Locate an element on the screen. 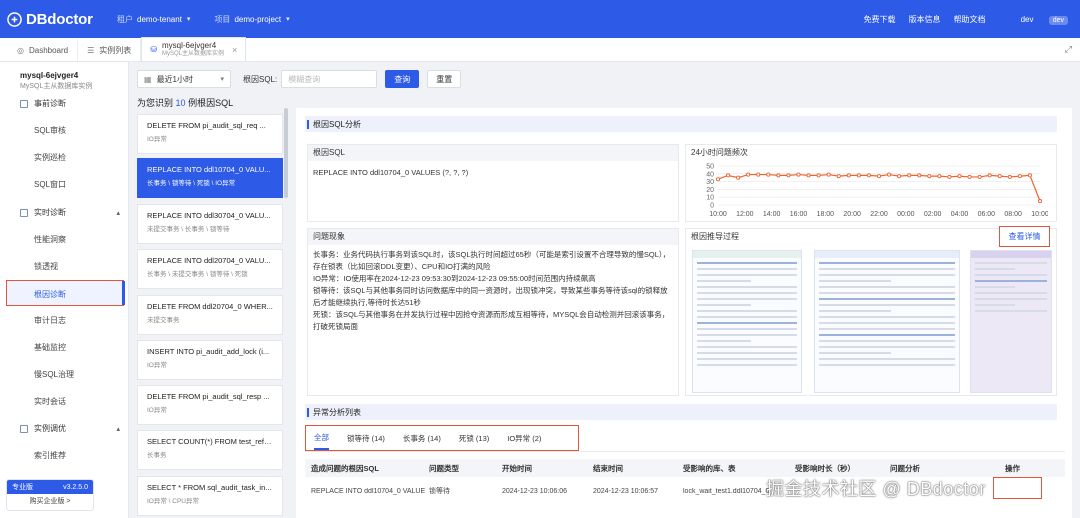 Image resolution: width=1080 pixels, height=518 pixels. sidebar-item-index-advice: 索引推荐 is located at coordinates (50, 455).